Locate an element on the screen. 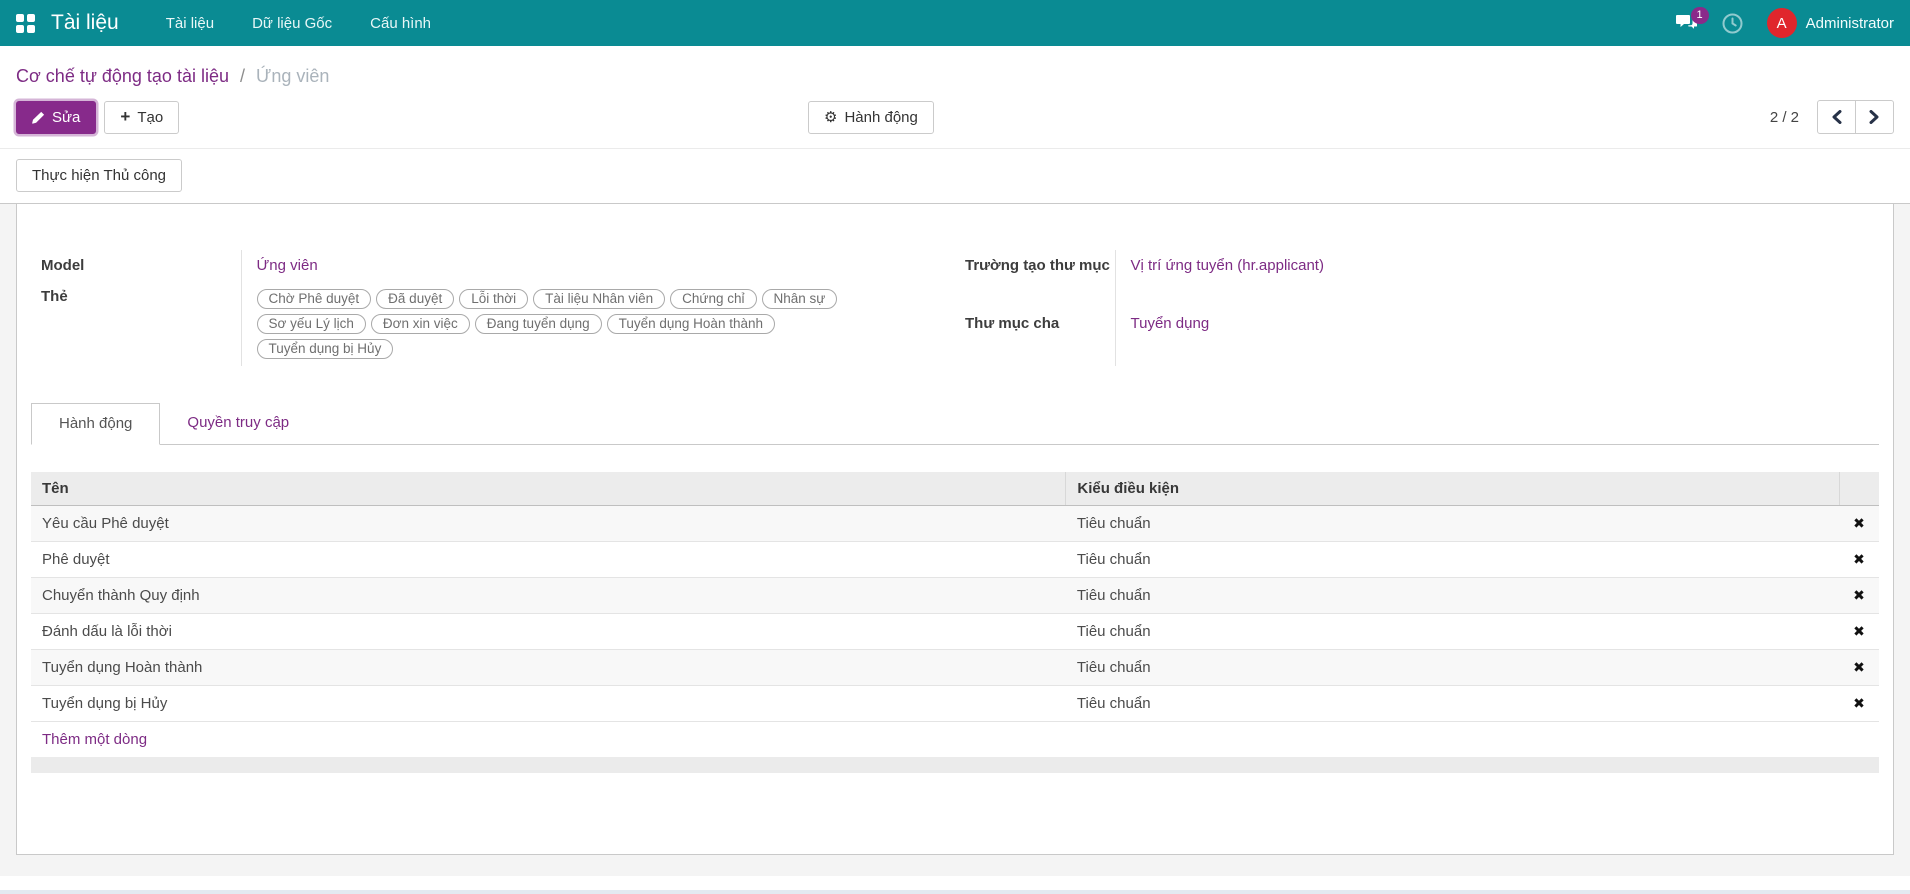  table-row: Tuyển dụng Hoàn thành Tiêu chuẩn ✖ is located at coordinates (955, 667).